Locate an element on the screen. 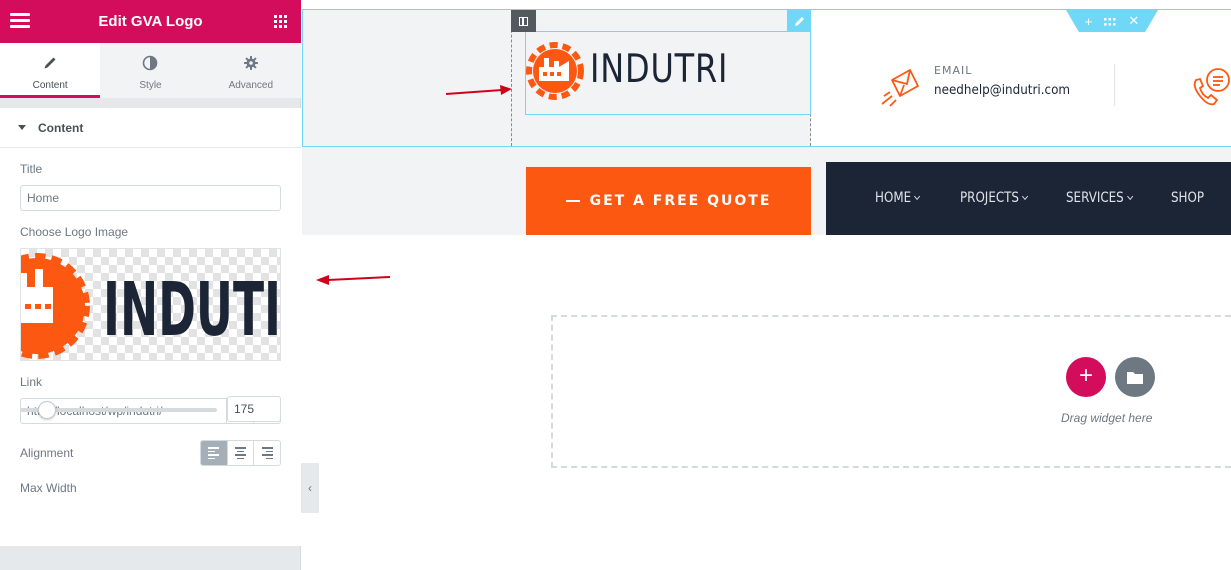  tab-content-label: Content is located at coordinates (50, 85).